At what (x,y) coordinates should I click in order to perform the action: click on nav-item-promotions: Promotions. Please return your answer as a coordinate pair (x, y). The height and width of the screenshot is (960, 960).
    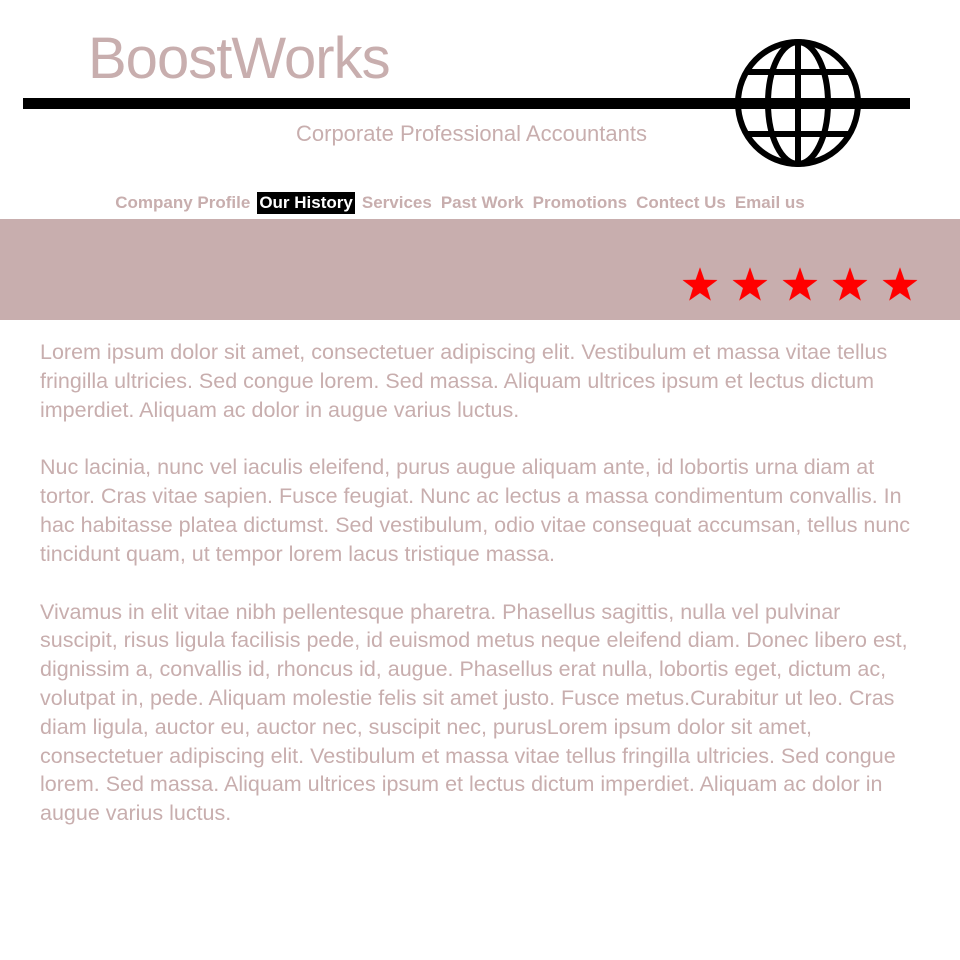
    Looking at the image, I should click on (580, 203).